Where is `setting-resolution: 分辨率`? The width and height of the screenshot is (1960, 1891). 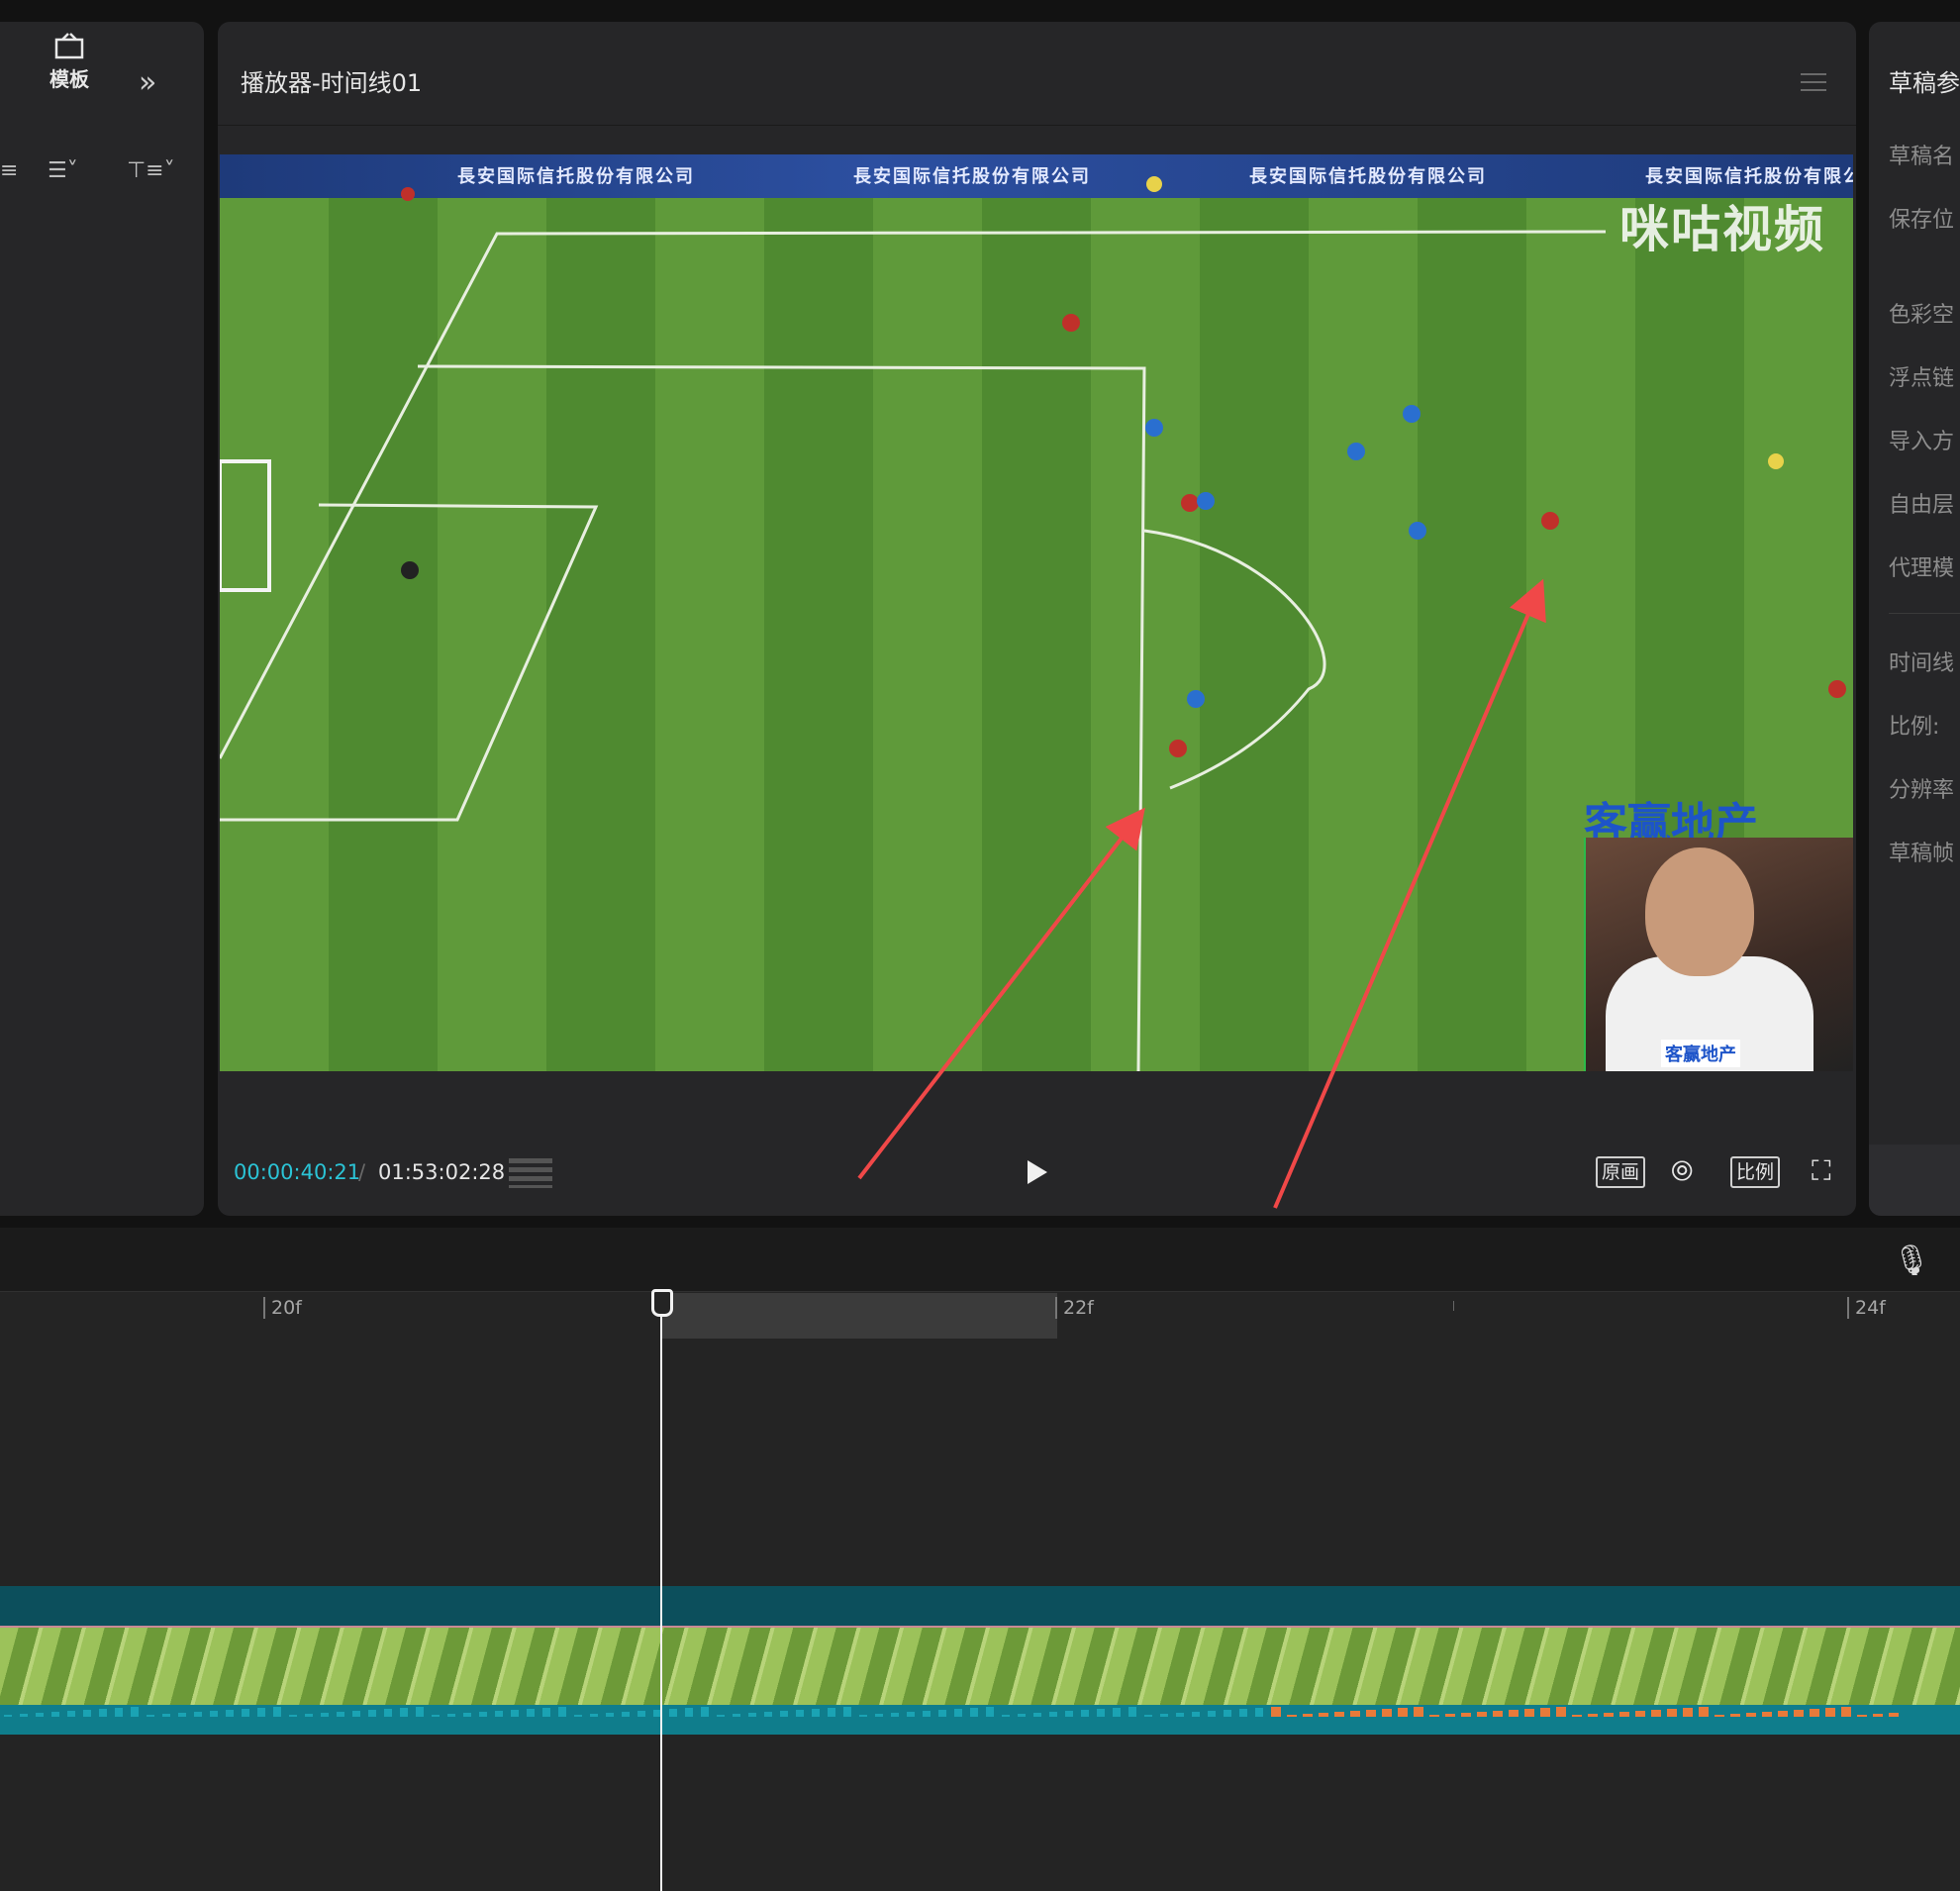 setting-resolution: 分辨率 is located at coordinates (1922, 790).